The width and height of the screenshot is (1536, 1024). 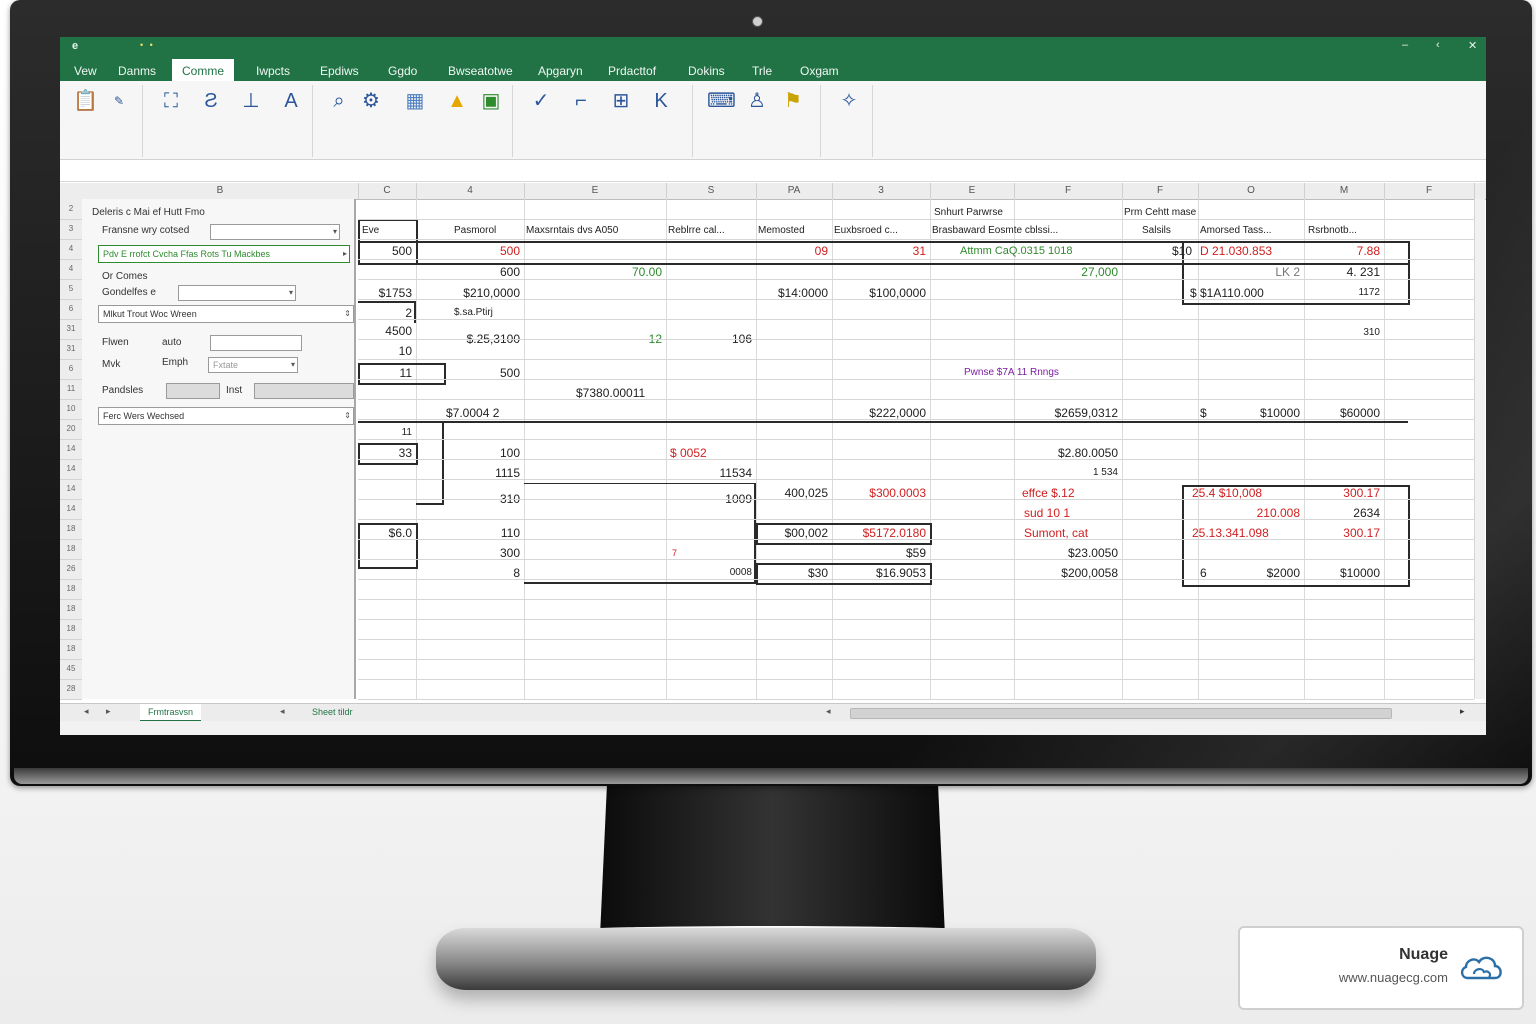 What do you see at coordinates (720, 111) in the screenshot?
I see `comment-button: ⌨` at bounding box center [720, 111].